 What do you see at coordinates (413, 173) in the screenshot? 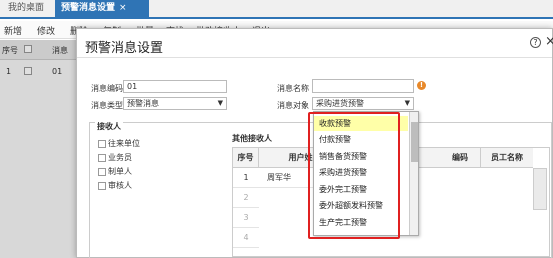
I see `dropdown-scrollbar` at bounding box center [413, 173].